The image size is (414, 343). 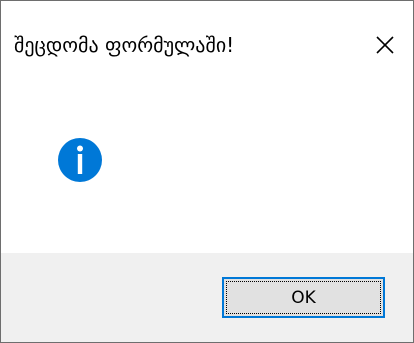 I want to click on ok-button: OK, so click(x=303, y=297).